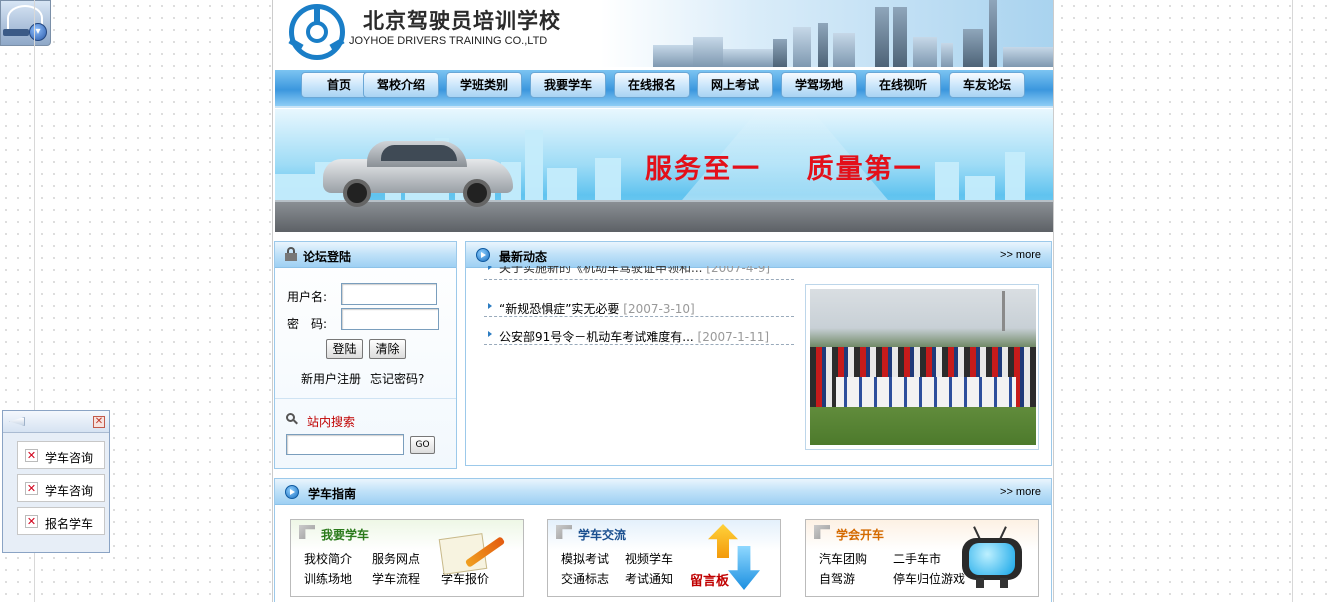 This screenshot has height=602, width=1337. What do you see at coordinates (568, 85) in the screenshot?
I see `nav-learn: 我要学车` at bounding box center [568, 85].